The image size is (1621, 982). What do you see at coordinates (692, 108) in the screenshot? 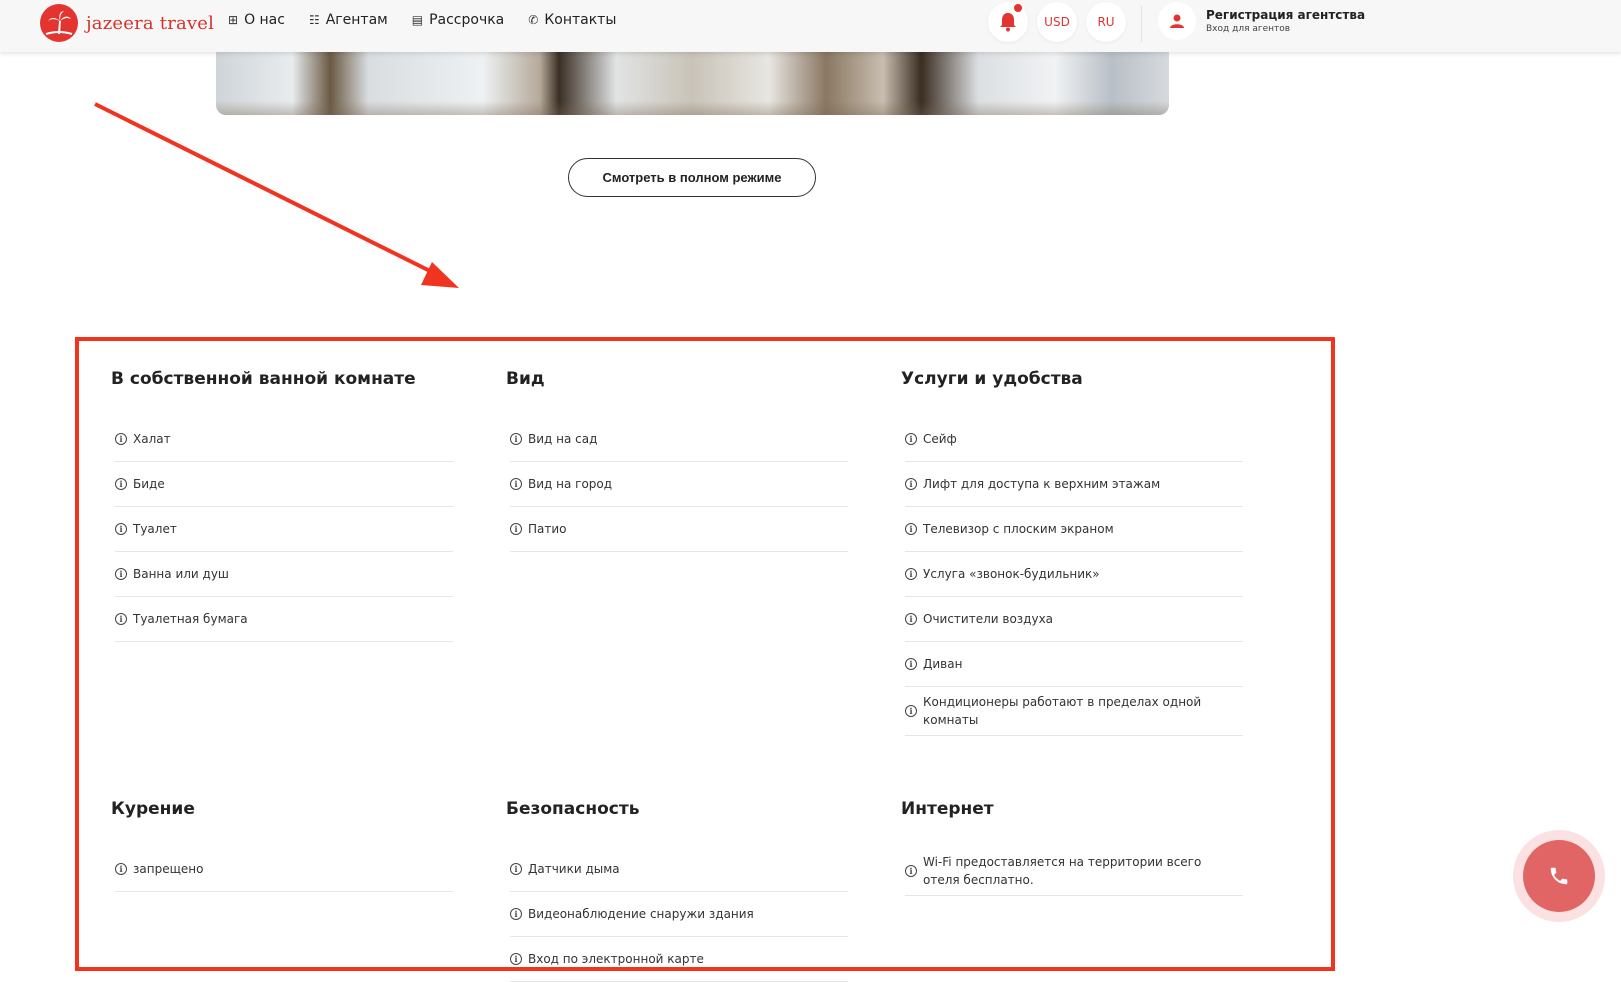
I see `photo-shade` at bounding box center [692, 108].